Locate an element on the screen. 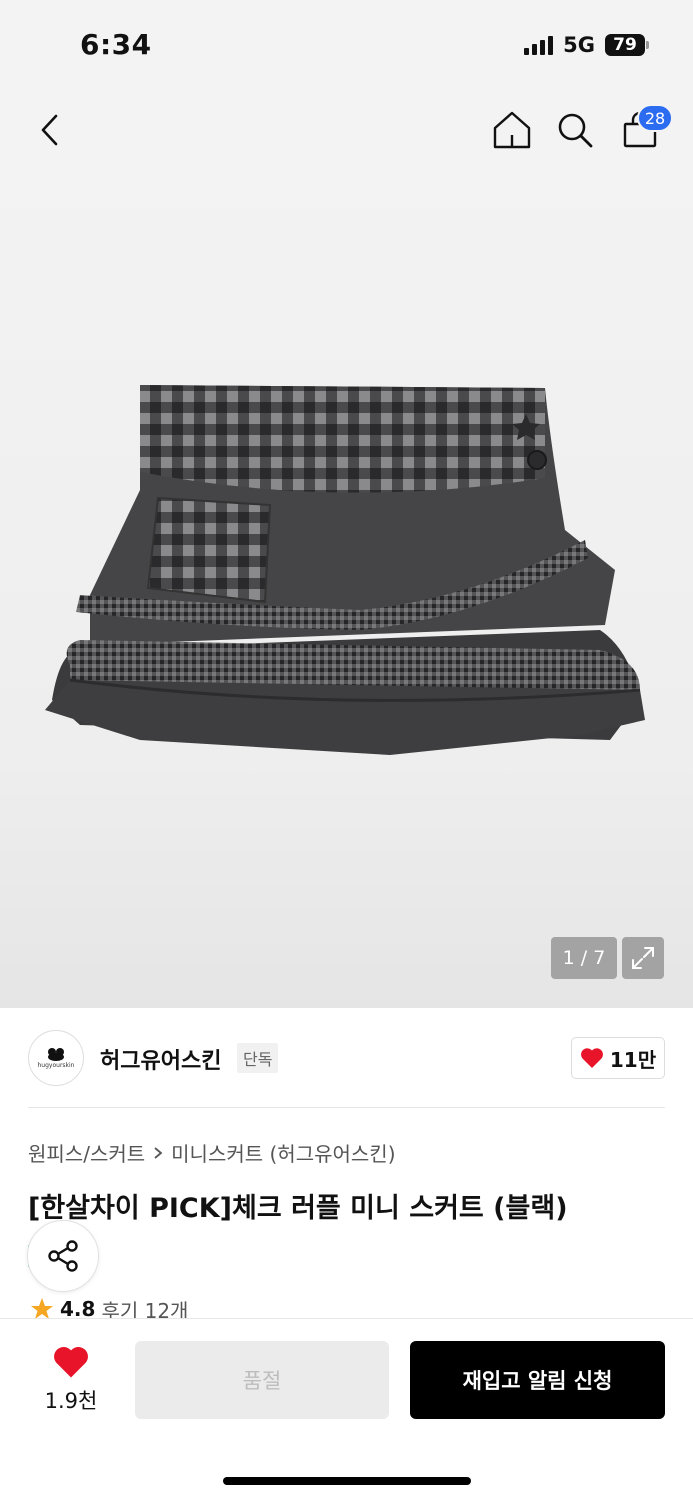  cart-badge: 28 is located at coordinates (655, 118).